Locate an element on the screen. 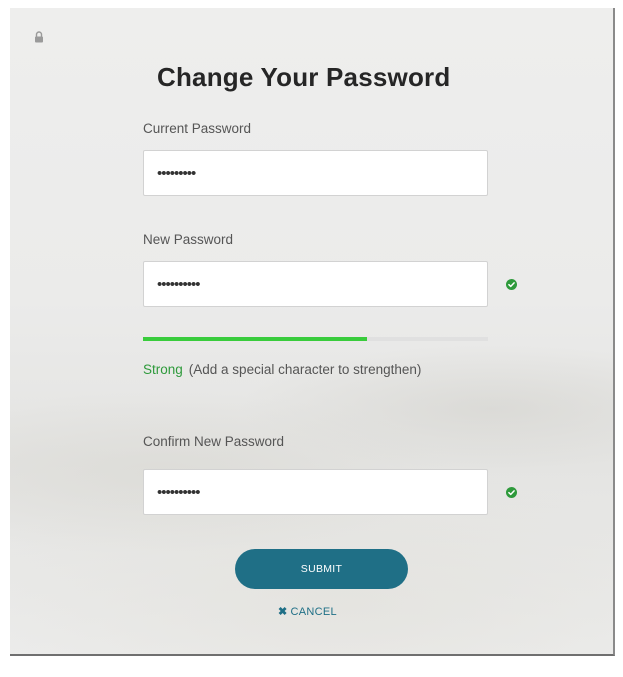  password-strength-meter is located at coordinates (315, 339).